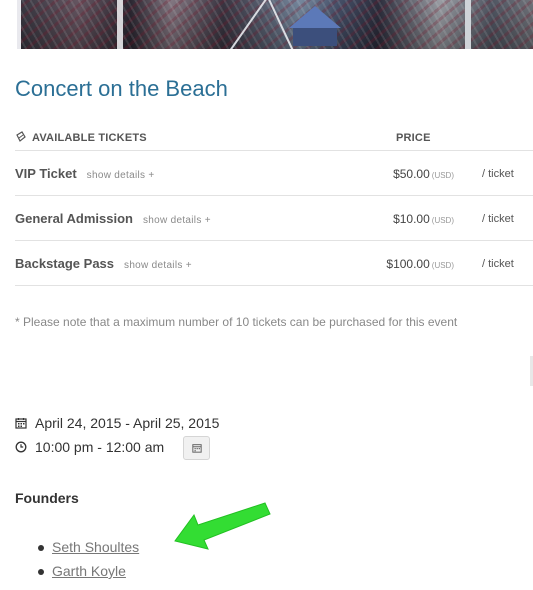 The width and height of the screenshot is (533, 590). Describe the element at coordinates (95, 547) in the screenshot. I see `founder-link: Seth Shoultes` at that location.